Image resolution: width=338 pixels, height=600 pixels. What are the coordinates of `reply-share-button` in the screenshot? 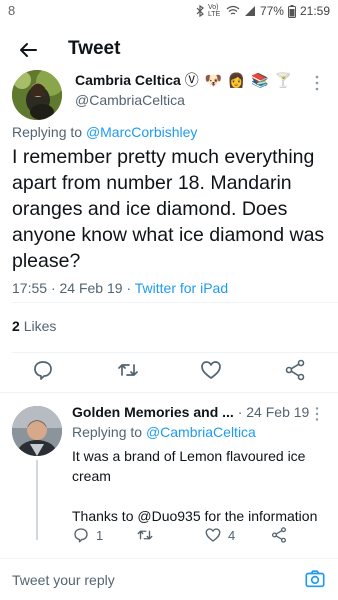 It's located at (279, 535).